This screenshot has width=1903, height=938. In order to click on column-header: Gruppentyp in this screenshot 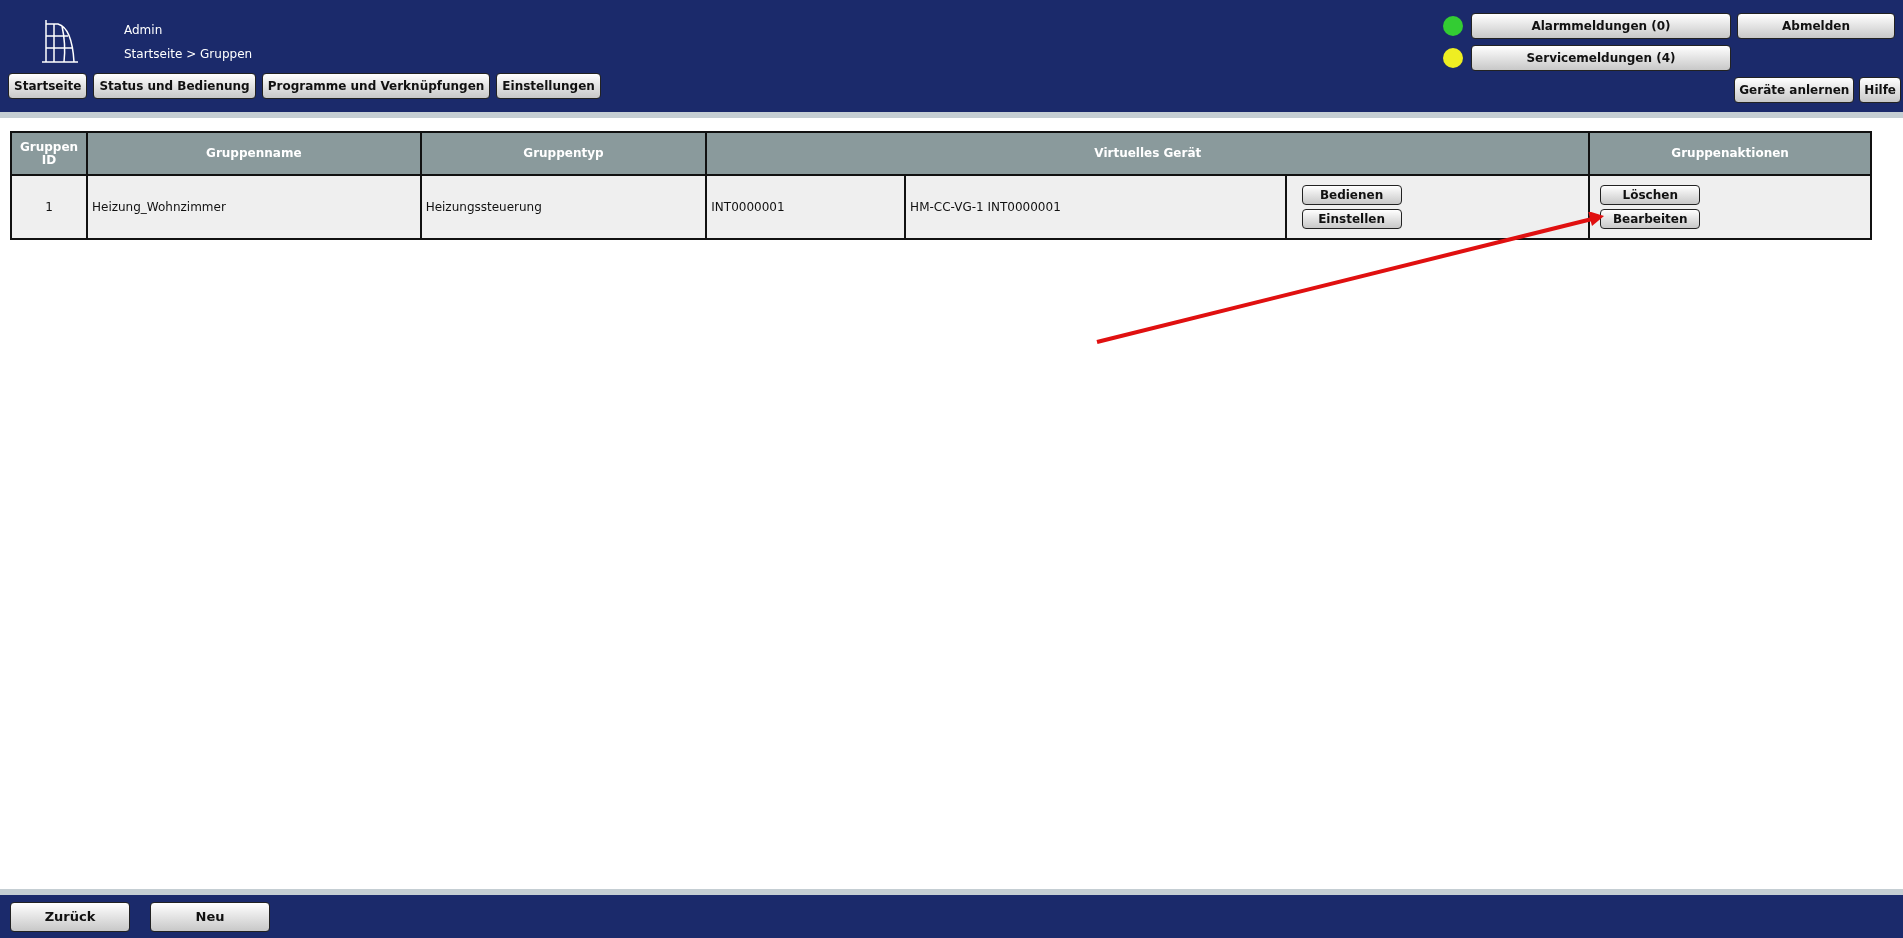, I will do `click(563, 153)`.